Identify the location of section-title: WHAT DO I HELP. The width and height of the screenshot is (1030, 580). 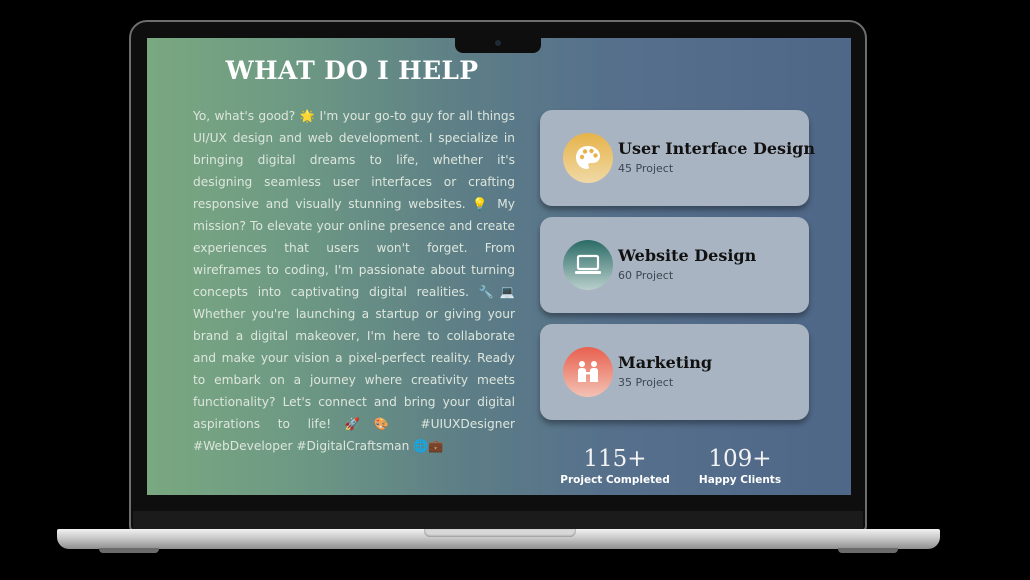
(352, 70).